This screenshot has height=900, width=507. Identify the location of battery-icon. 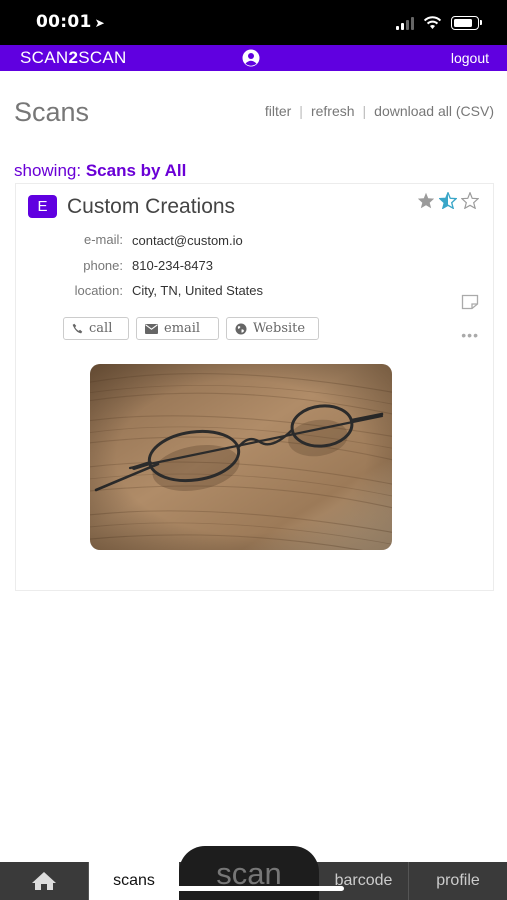
(466, 23).